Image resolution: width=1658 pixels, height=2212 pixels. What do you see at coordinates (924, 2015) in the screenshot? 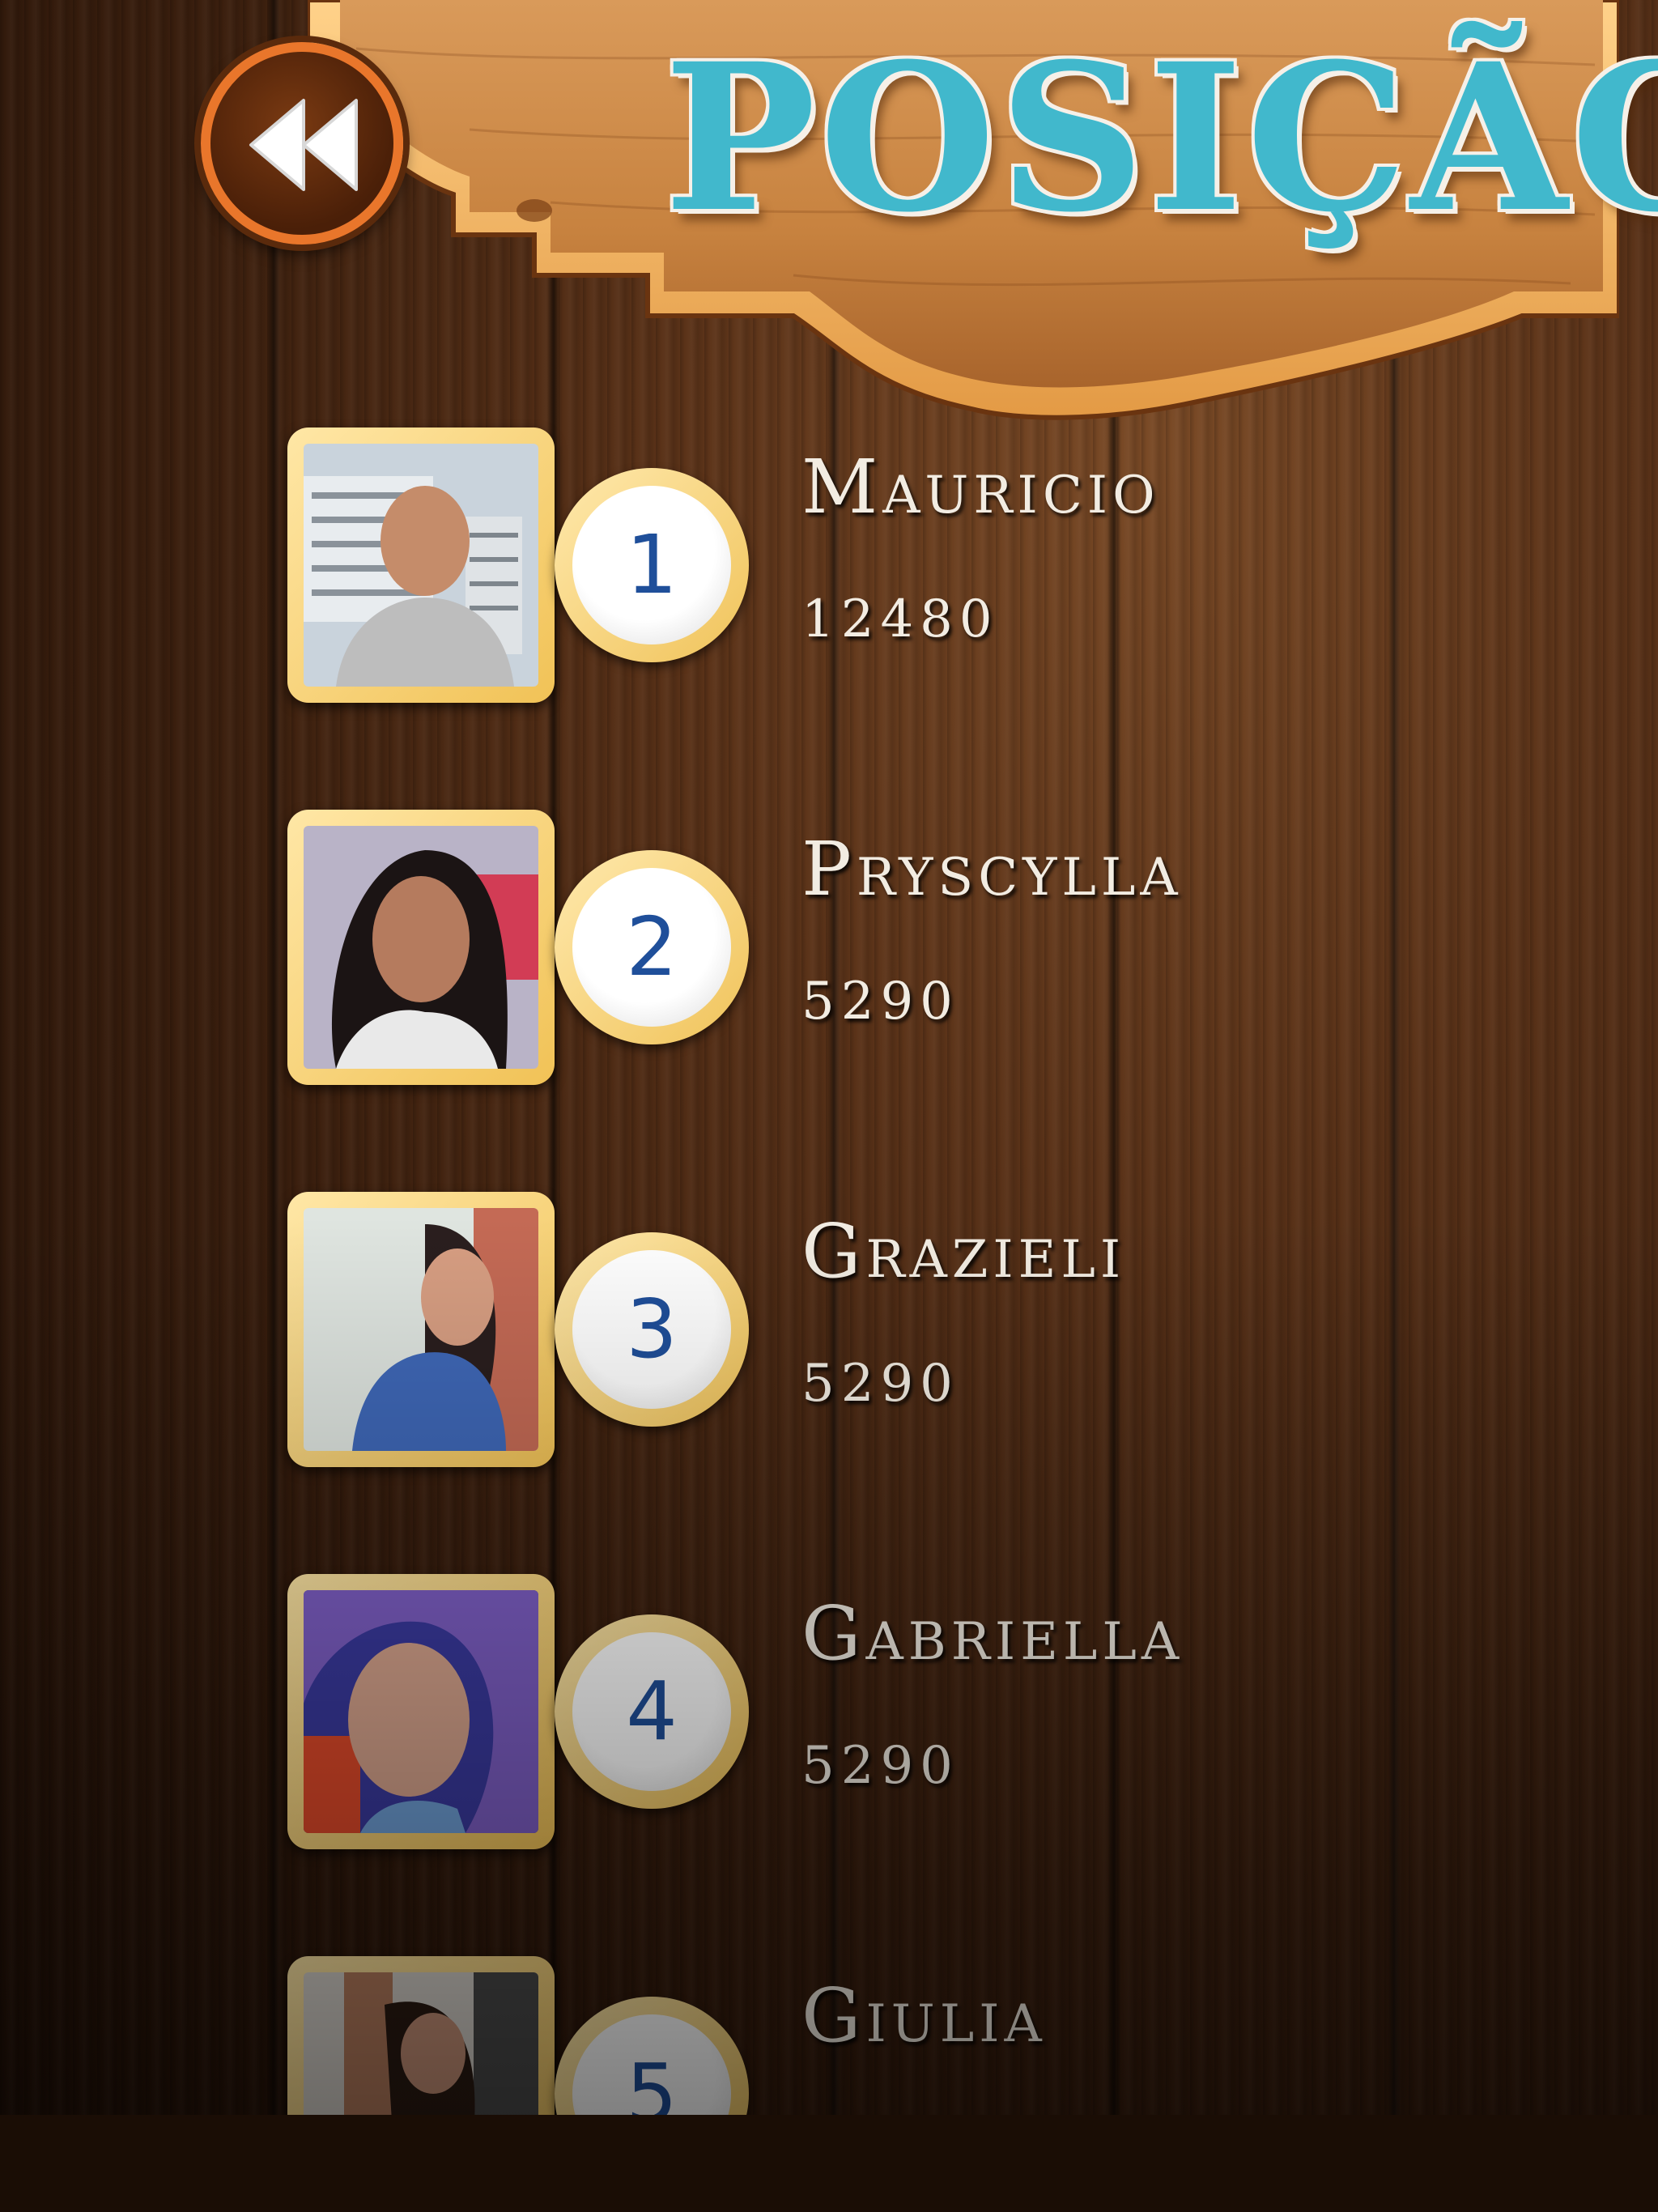
I see `player-name: Giulia` at bounding box center [924, 2015].